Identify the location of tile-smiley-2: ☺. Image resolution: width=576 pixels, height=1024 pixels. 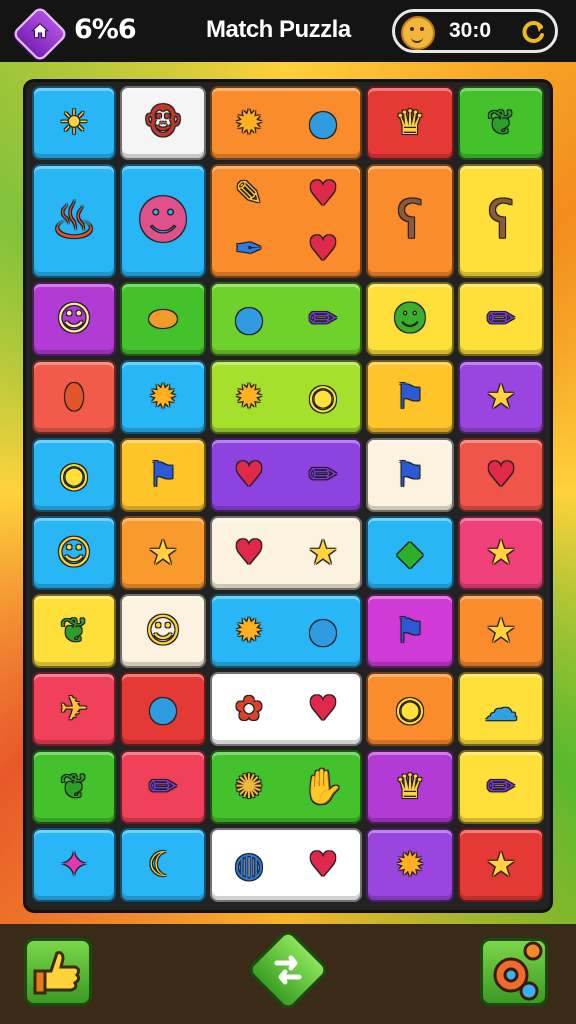
(163, 631).